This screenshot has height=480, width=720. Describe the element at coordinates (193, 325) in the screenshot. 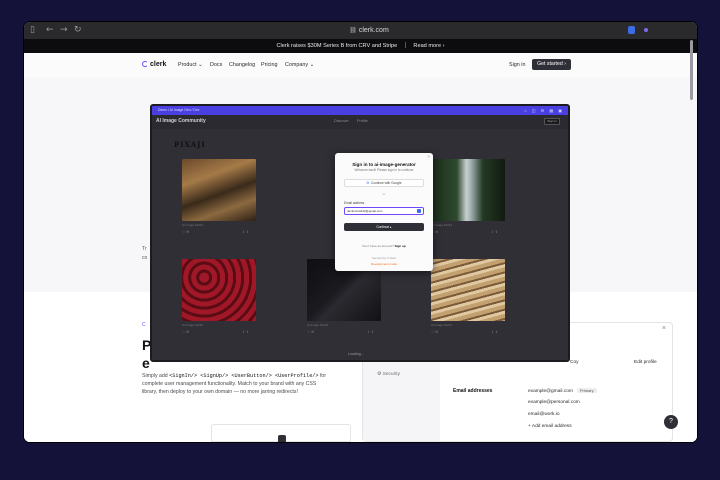

I see `image-caption: AI Image #1215` at that location.